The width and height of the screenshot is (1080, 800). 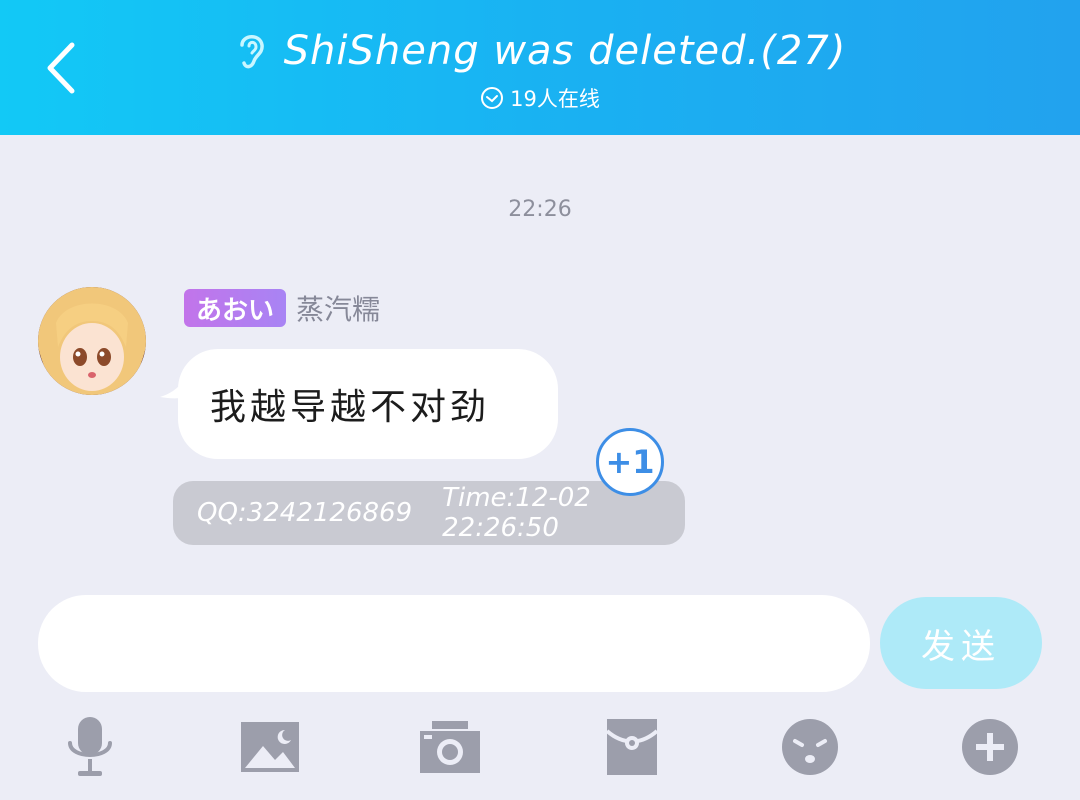 I want to click on sender-row: あおい 蒸汽糯, so click(x=282, y=308).